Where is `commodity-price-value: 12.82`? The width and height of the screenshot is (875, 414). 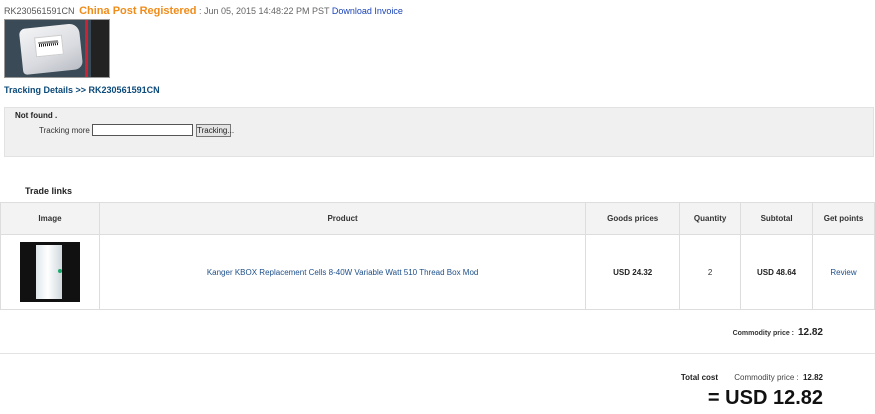
commodity-price-value: 12.82 is located at coordinates (810, 332).